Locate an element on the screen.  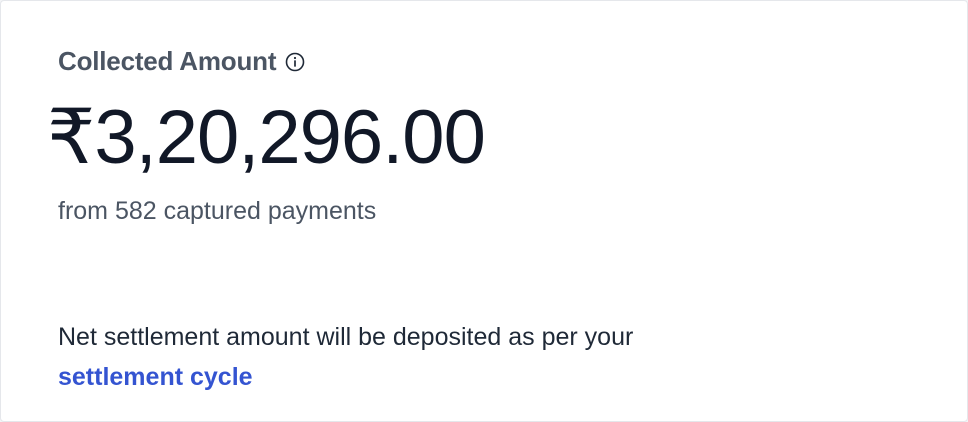
info-icon is located at coordinates (295, 62).